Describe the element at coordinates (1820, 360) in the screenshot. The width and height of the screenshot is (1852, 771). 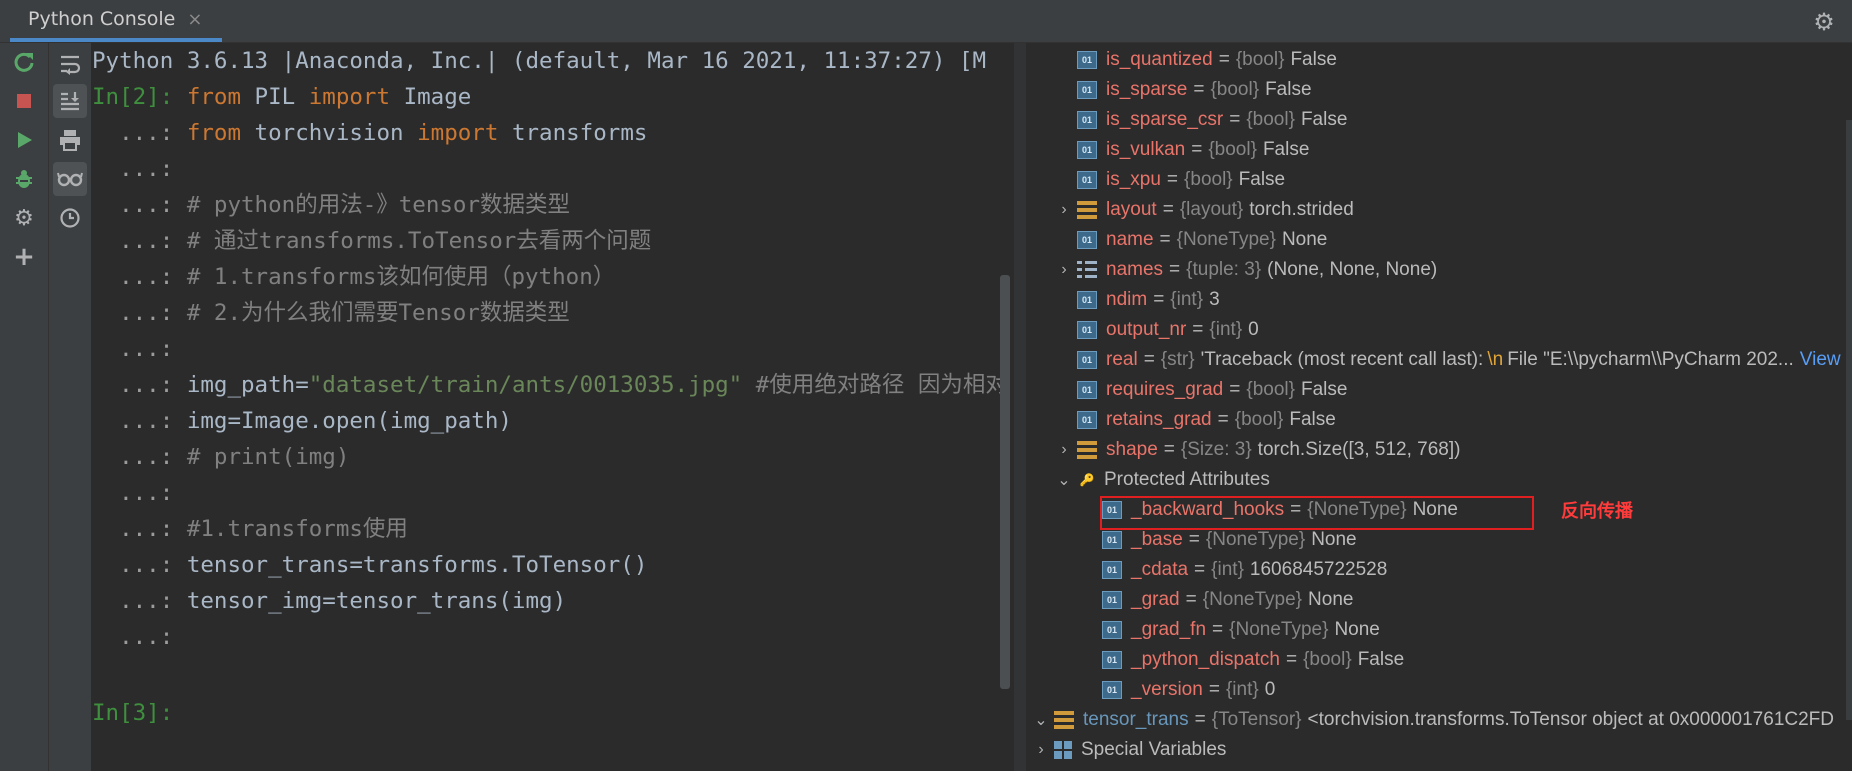
I see `view-link: View` at that location.